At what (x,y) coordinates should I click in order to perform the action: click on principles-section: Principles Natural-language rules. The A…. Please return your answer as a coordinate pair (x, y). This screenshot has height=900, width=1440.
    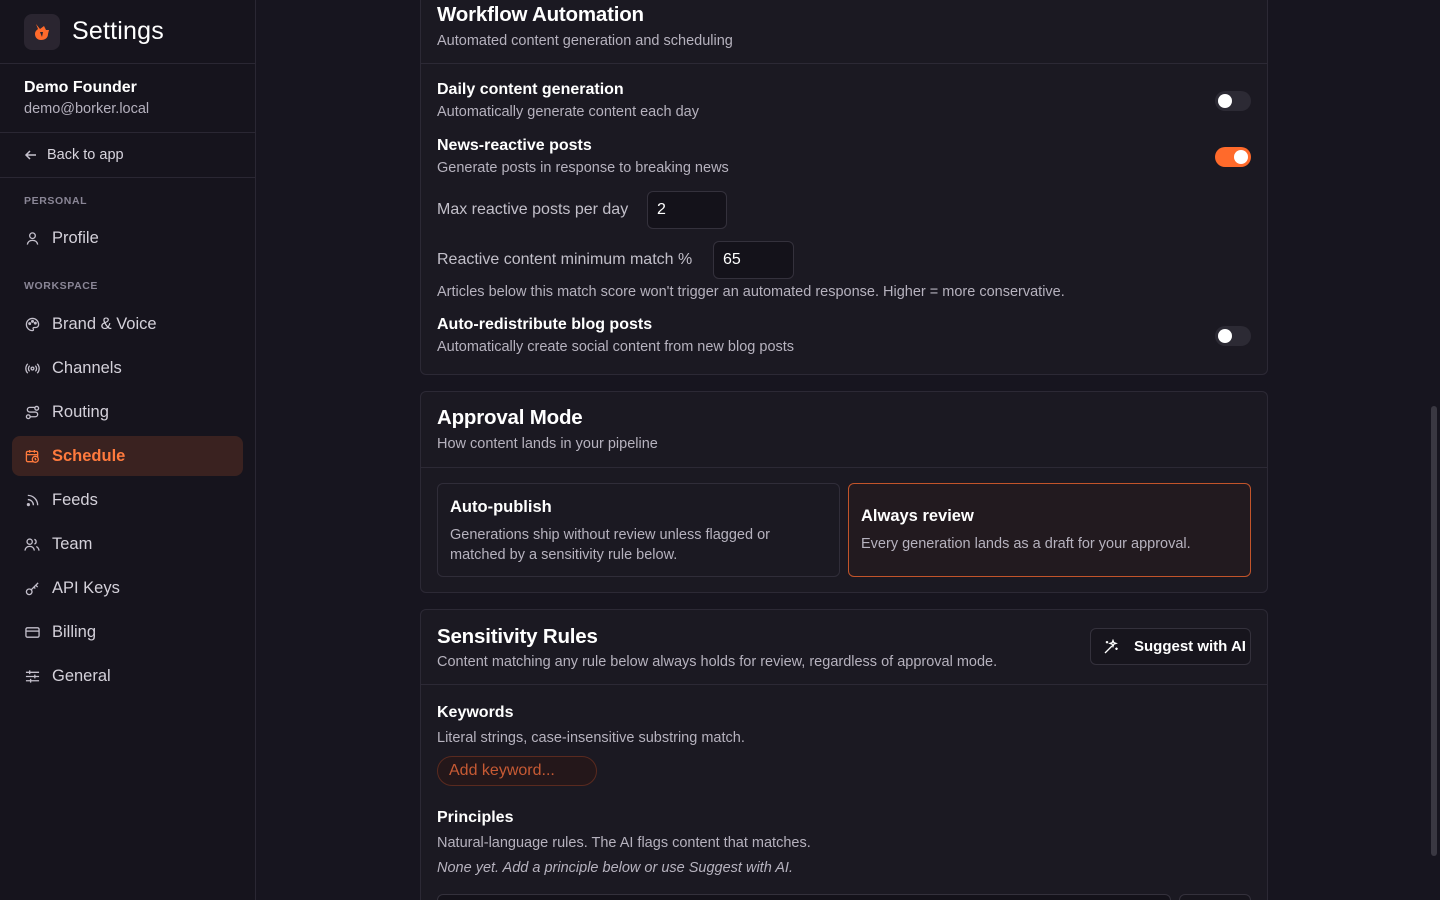
    Looking at the image, I should click on (624, 842).